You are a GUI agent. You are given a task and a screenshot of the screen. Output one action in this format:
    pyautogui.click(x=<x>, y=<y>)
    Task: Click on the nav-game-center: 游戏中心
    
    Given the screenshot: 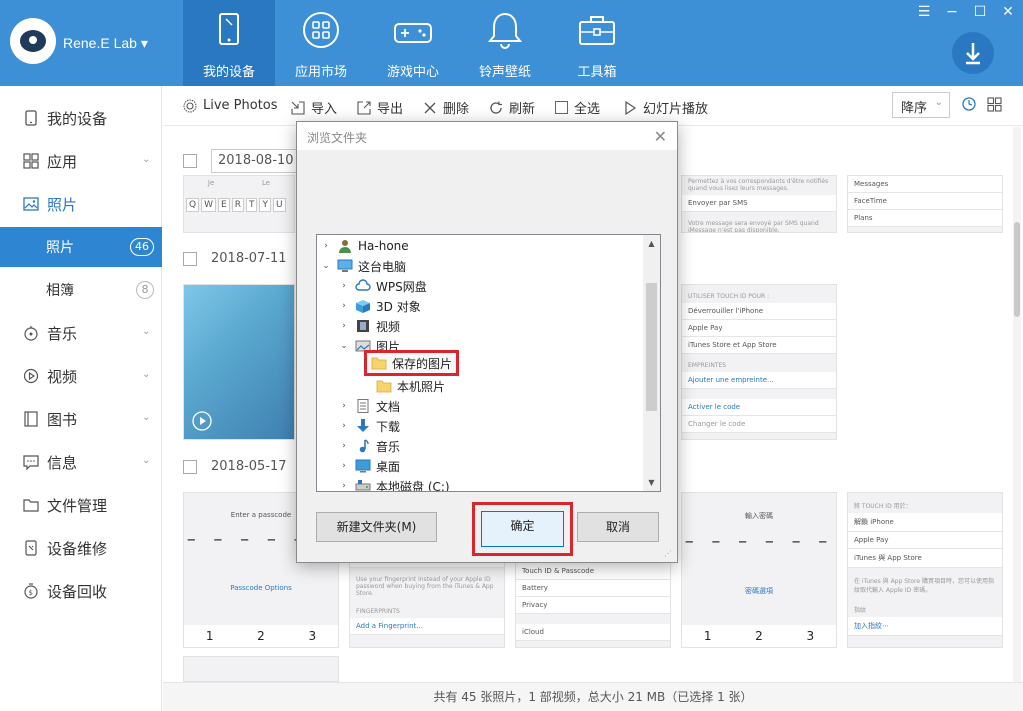 What is the action you would take?
    pyautogui.click(x=413, y=43)
    